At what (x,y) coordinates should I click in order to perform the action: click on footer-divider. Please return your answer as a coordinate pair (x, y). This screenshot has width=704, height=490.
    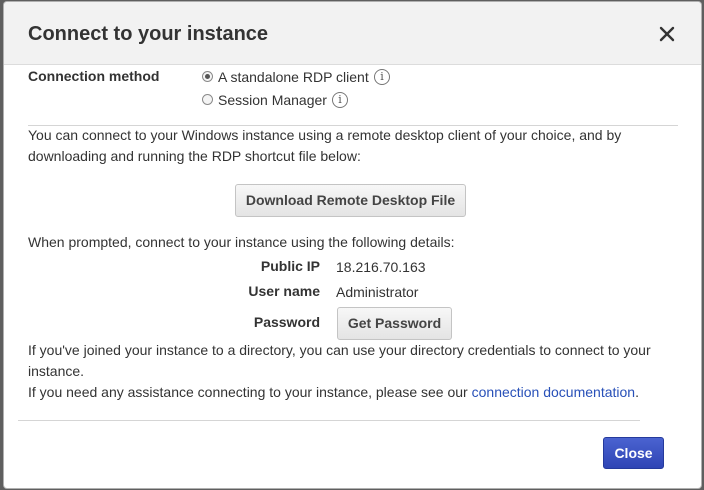
    Looking at the image, I should click on (329, 420).